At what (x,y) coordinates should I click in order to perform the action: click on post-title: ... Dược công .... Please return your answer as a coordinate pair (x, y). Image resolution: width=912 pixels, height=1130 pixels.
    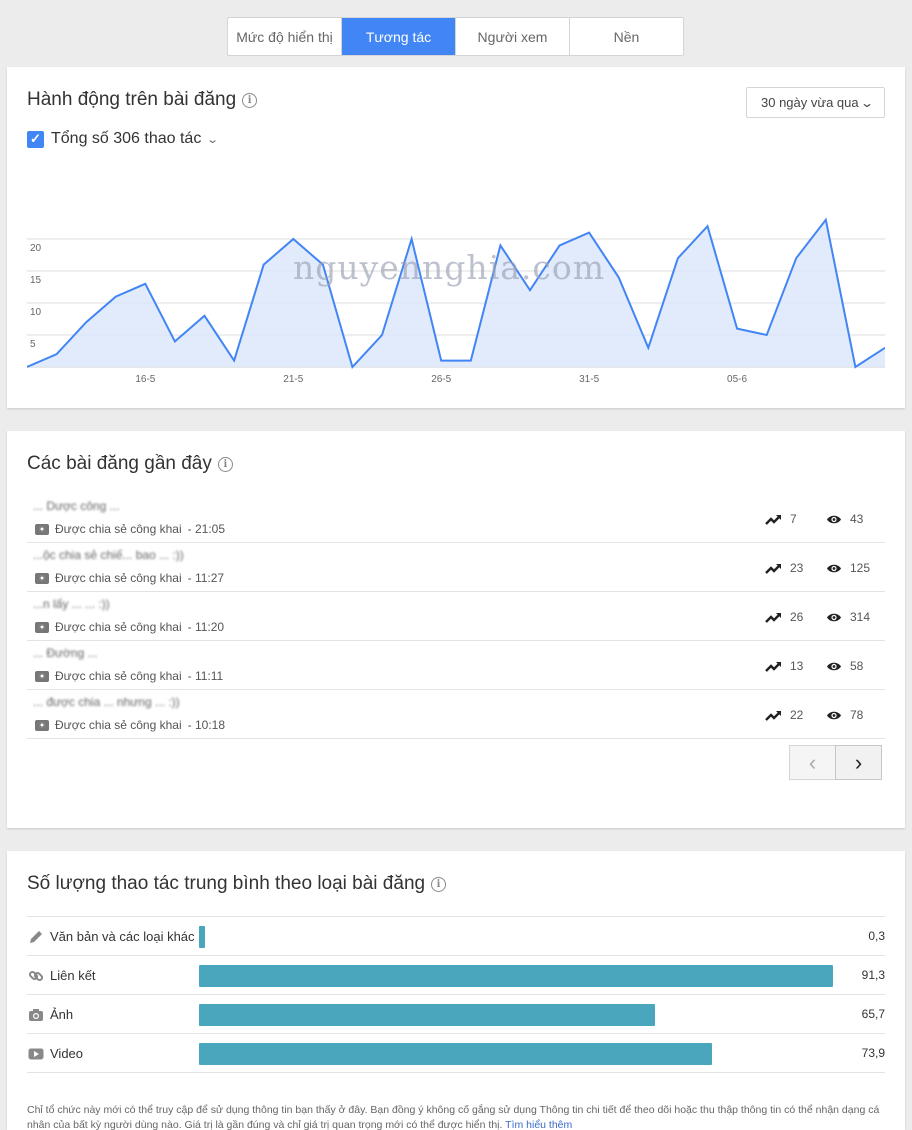
    Looking at the image, I should click on (76, 506).